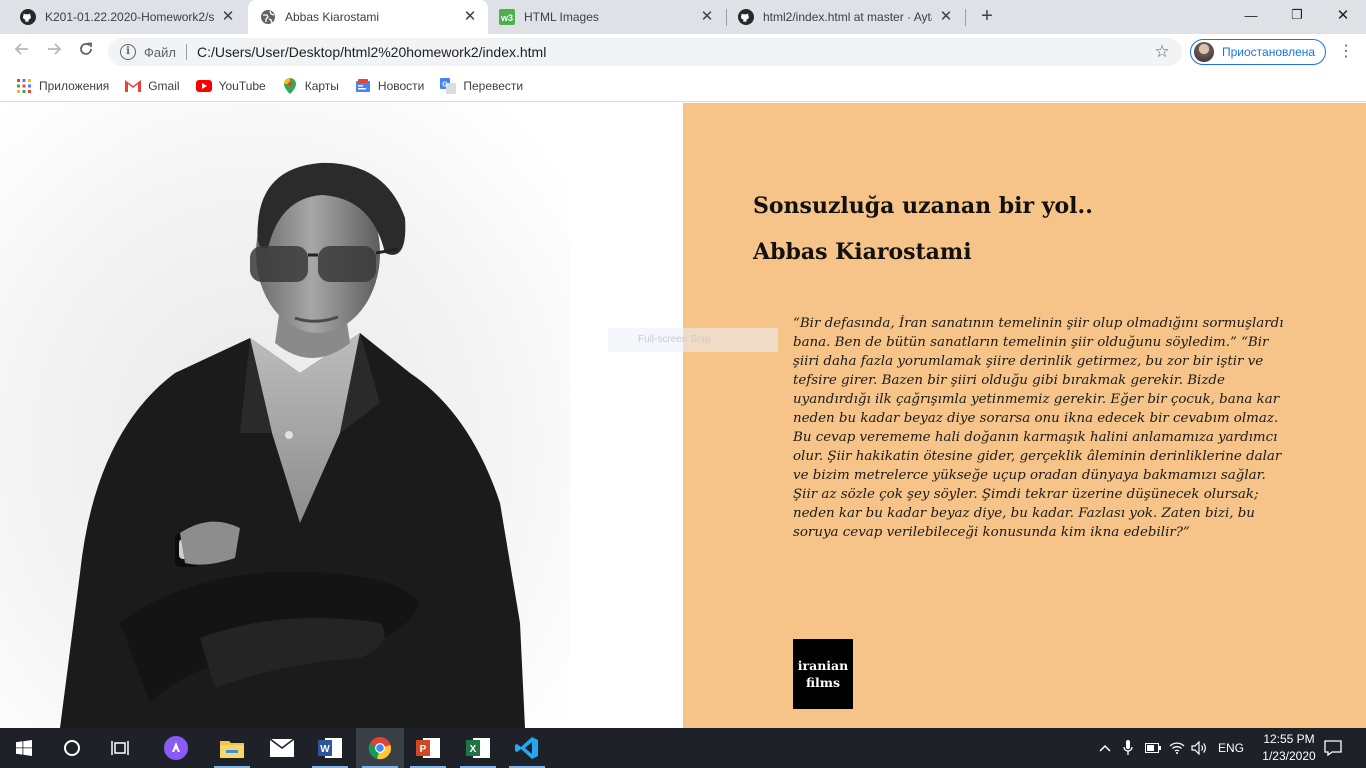 The width and height of the screenshot is (1366, 768). I want to click on tab-title: html2/index.html at master · Ayta, so click(847, 17).